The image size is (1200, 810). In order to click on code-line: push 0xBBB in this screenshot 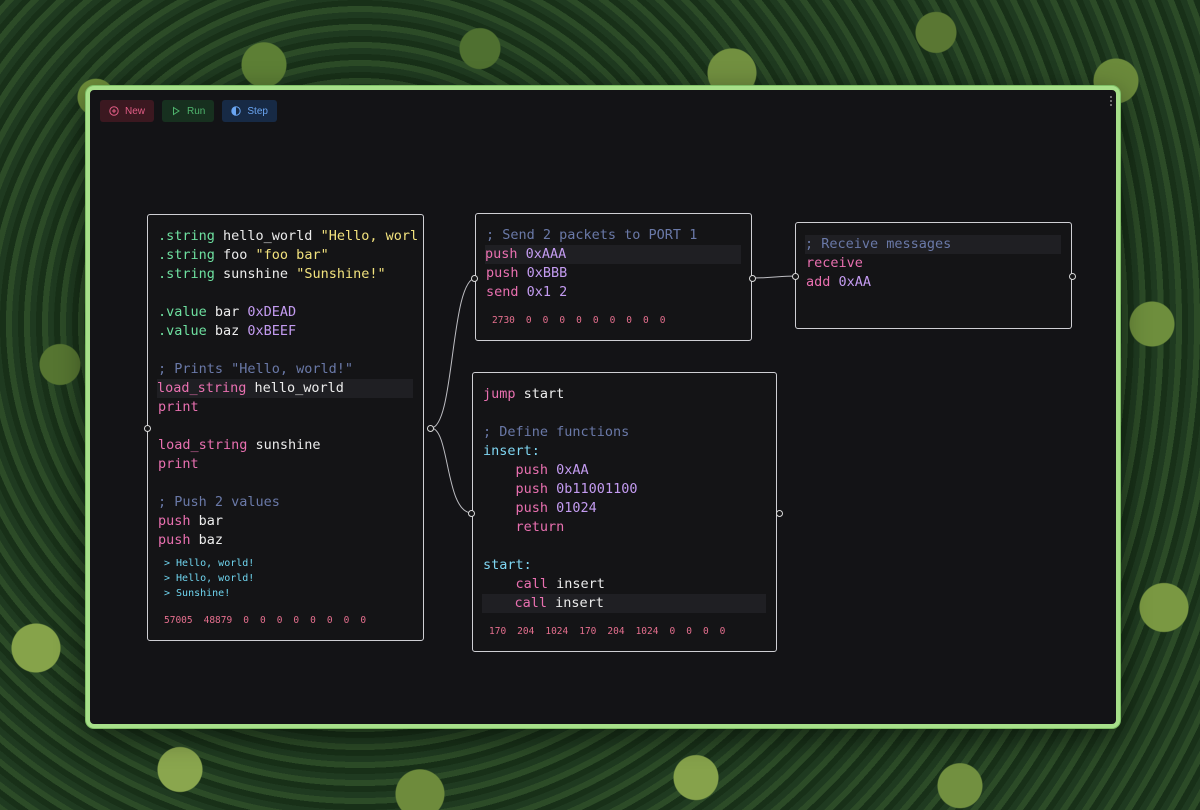, I will do `click(613, 273)`.